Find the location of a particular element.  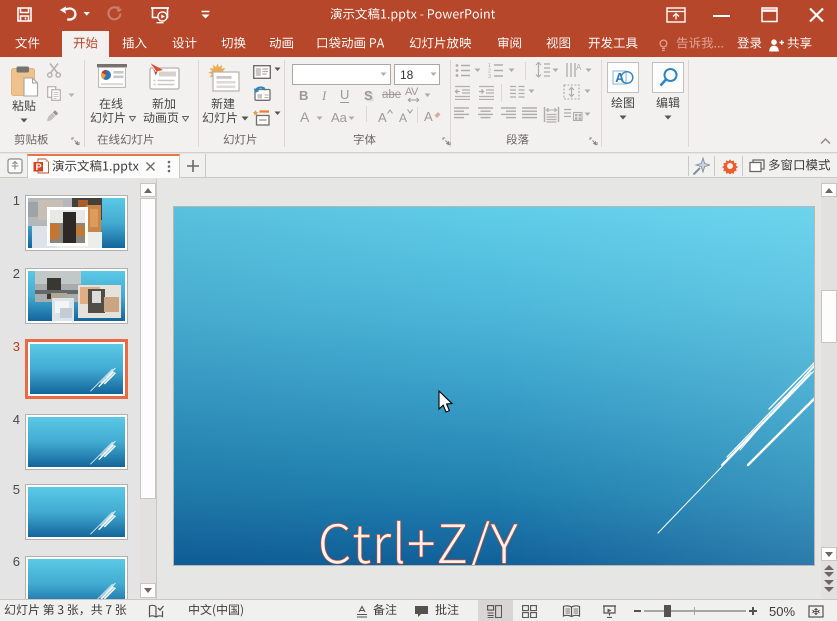

svg-text: 3 is located at coordinates (489, 76).